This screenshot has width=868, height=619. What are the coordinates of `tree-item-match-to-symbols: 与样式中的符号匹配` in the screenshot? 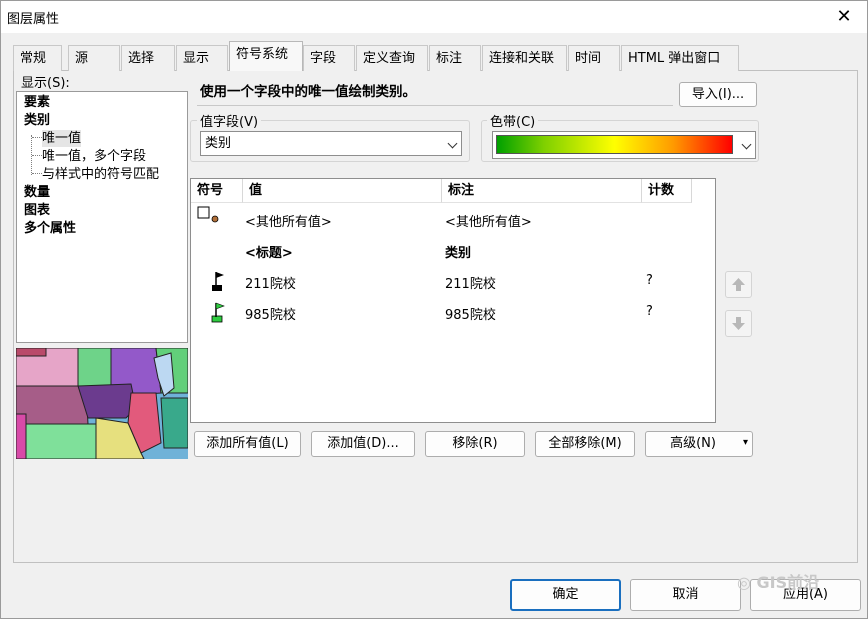 It's located at (100, 174).